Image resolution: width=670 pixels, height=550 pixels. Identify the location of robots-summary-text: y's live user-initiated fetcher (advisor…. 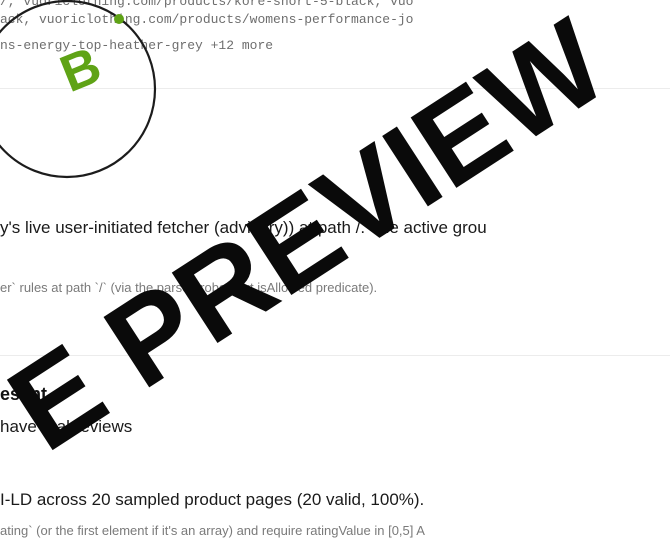
(243, 227).